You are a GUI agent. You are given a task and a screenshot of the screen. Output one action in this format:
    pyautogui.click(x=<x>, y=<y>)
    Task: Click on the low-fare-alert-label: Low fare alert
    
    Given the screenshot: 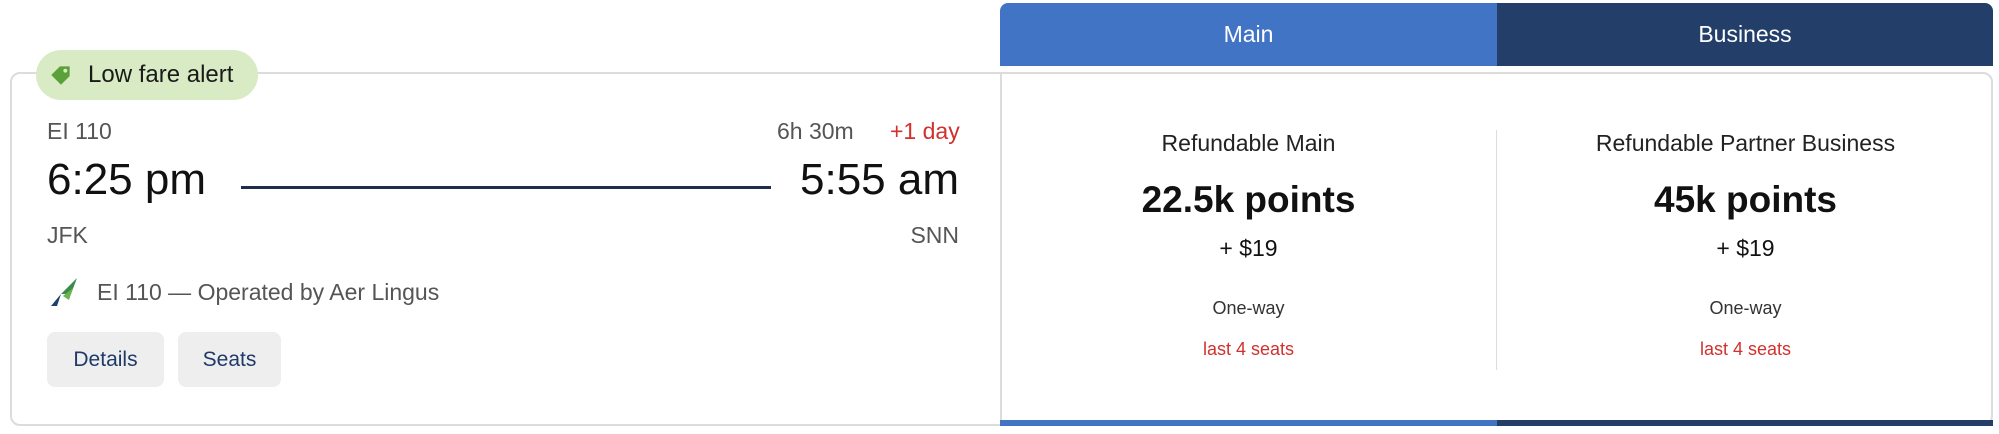 What is the action you would take?
    pyautogui.click(x=161, y=74)
    